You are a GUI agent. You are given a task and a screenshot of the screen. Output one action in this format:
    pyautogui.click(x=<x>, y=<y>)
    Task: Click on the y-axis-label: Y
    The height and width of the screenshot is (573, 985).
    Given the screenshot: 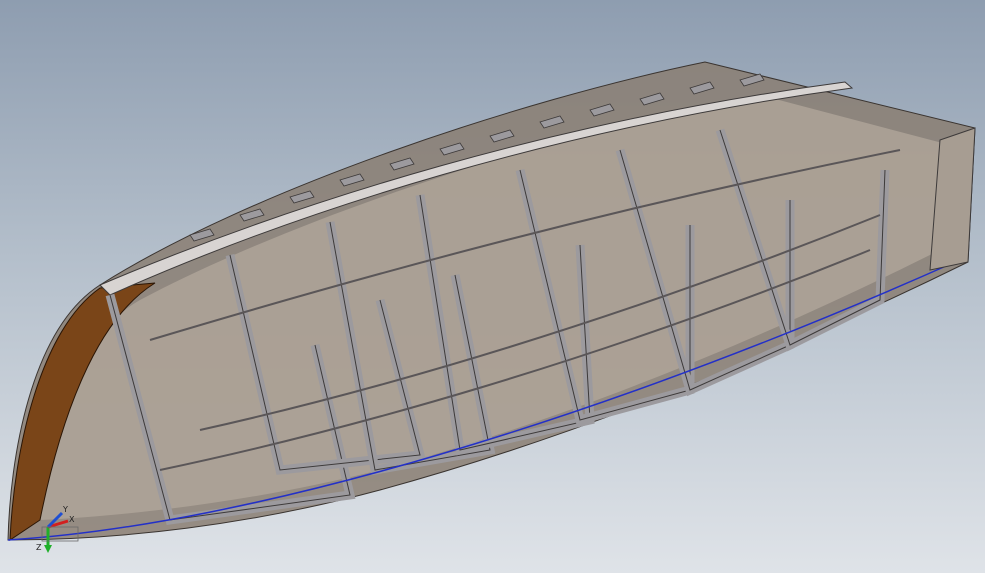 What is the action you would take?
    pyautogui.click(x=65, y=509)
    